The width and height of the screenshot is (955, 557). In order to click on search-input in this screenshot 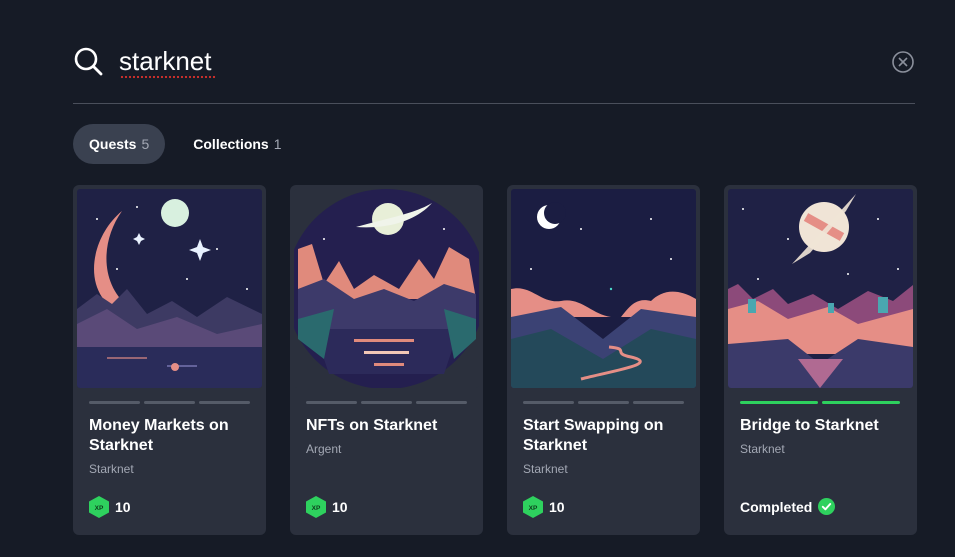, I will do `click(469, 61)`.